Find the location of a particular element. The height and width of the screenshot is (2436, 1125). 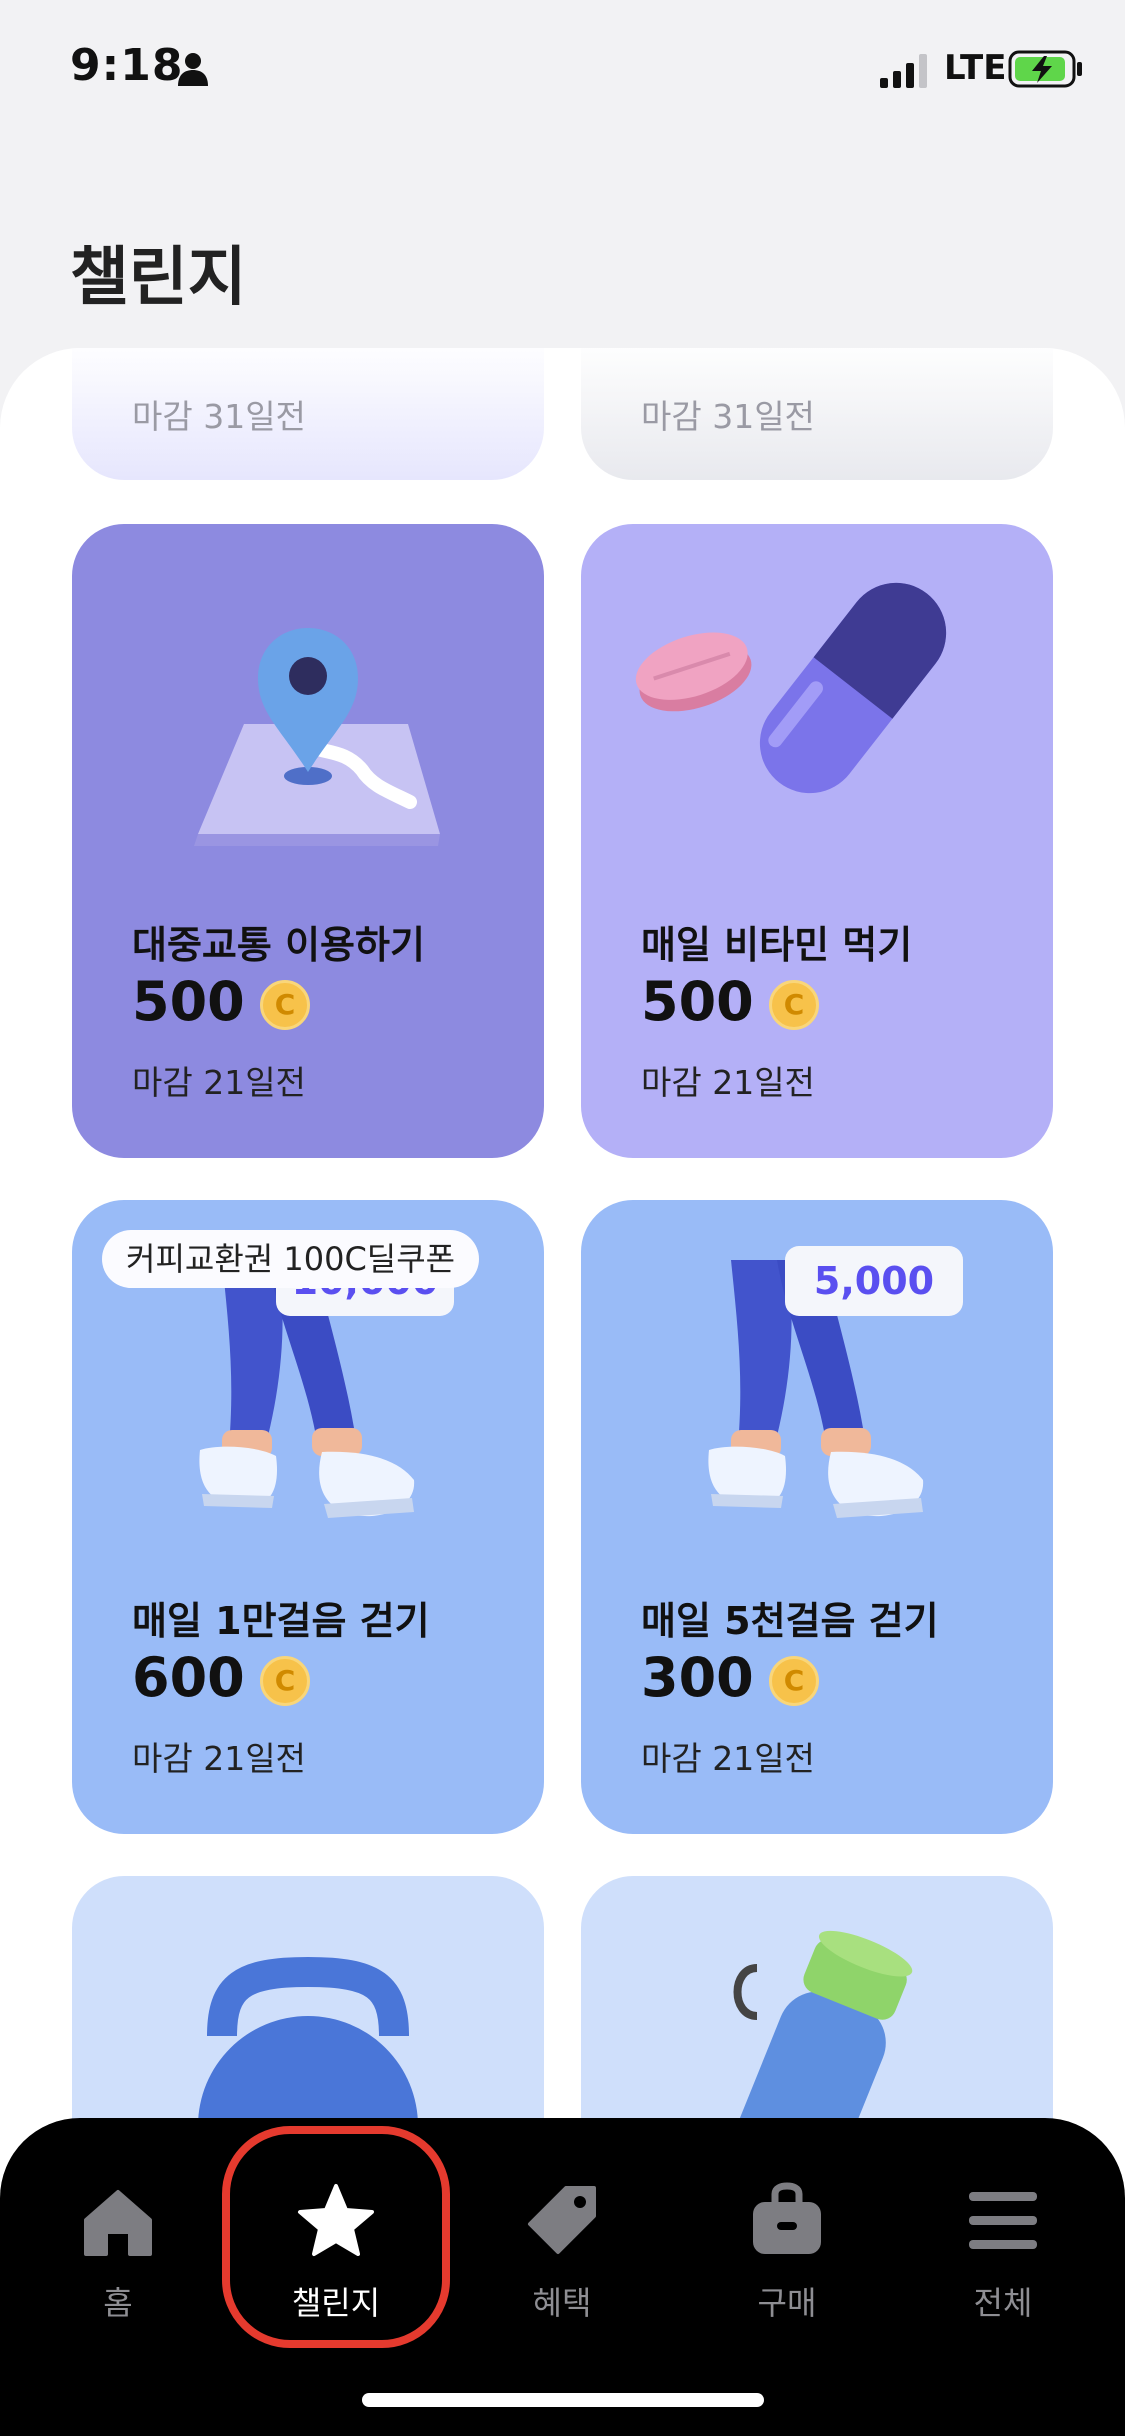

signal-icon is located at coordinates (903, 71).